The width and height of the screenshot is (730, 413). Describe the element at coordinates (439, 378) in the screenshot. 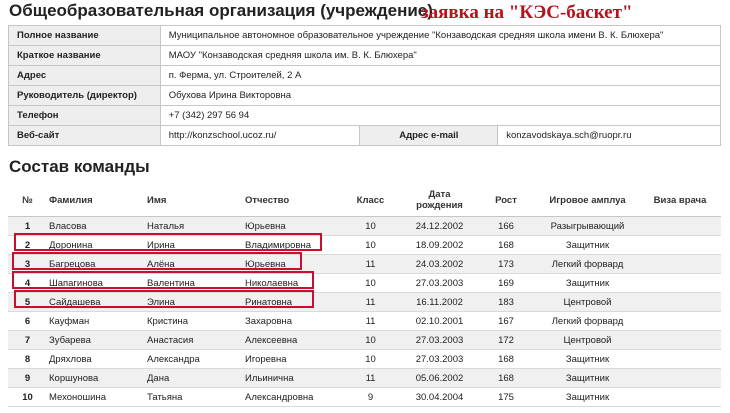

I see `cell-dob: 05.06.2002` at that location.